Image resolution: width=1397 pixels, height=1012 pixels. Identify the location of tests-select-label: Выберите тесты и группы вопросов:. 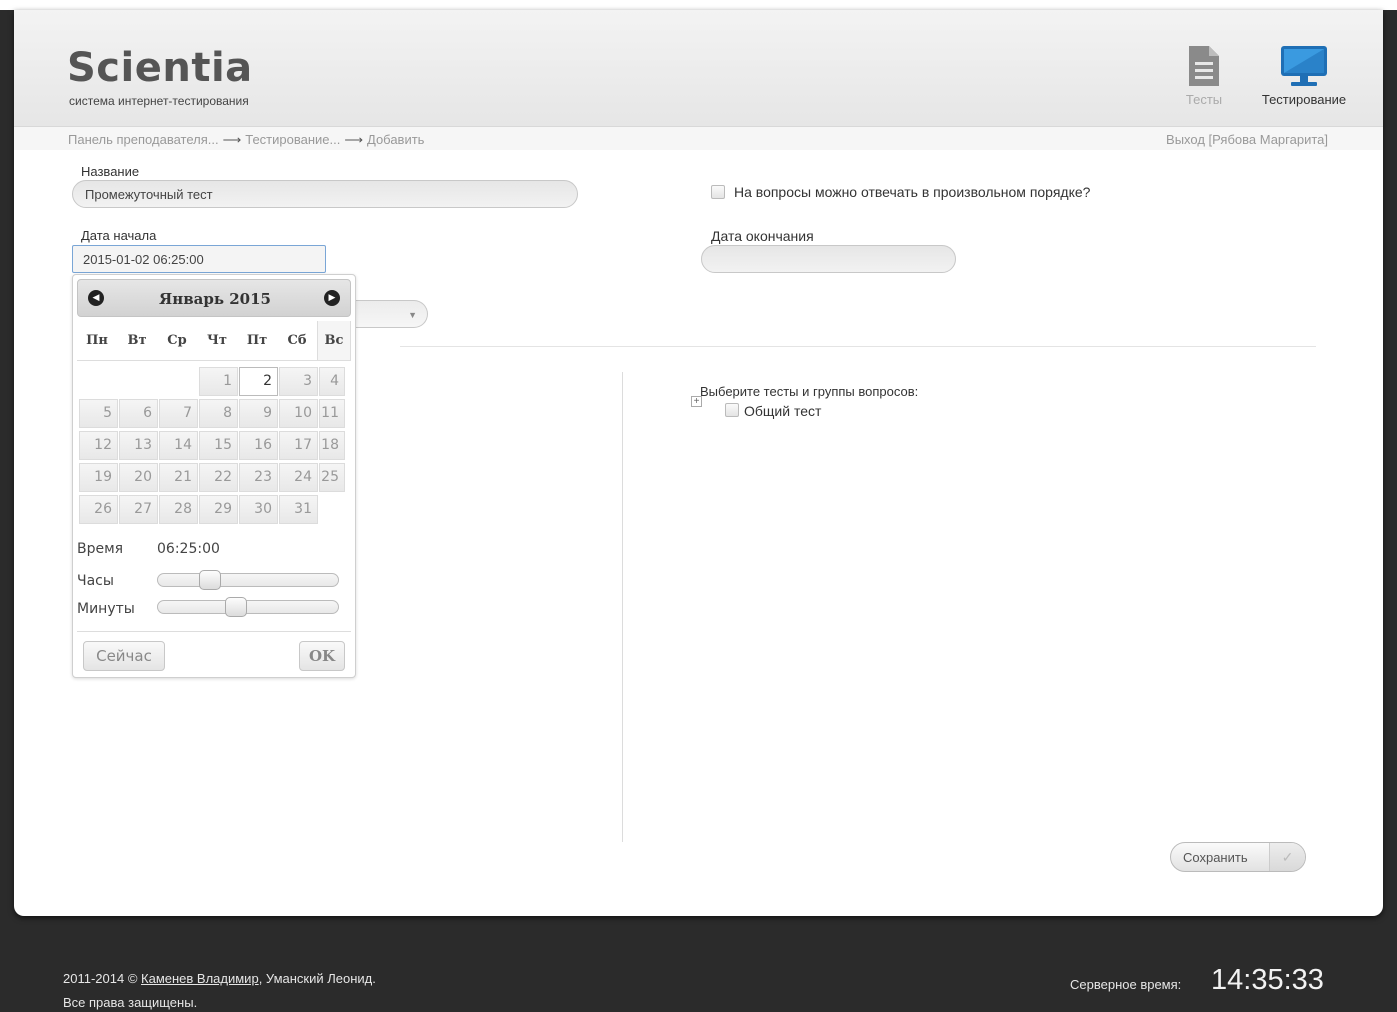
(809, 391).